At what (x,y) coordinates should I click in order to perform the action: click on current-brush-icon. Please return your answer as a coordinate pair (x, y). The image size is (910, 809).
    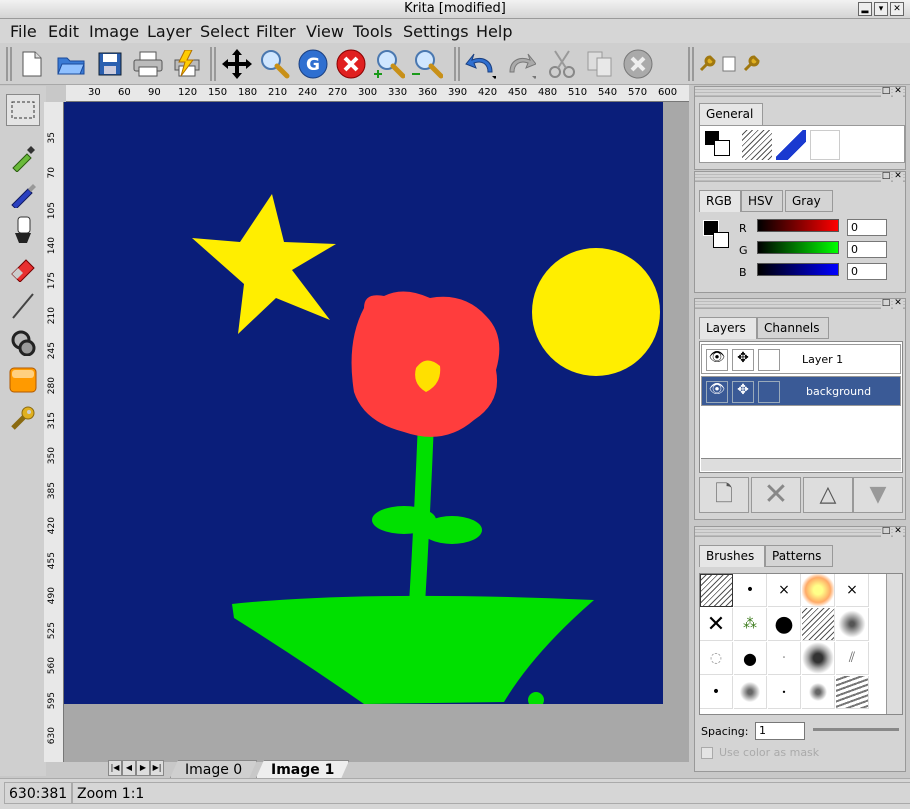
    Looking at the image, I should click on (757, 145).